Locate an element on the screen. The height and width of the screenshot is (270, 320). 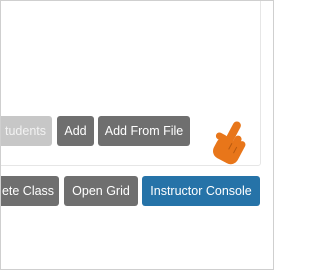
hand-pointer-icon is located at coordinates (229, 143).